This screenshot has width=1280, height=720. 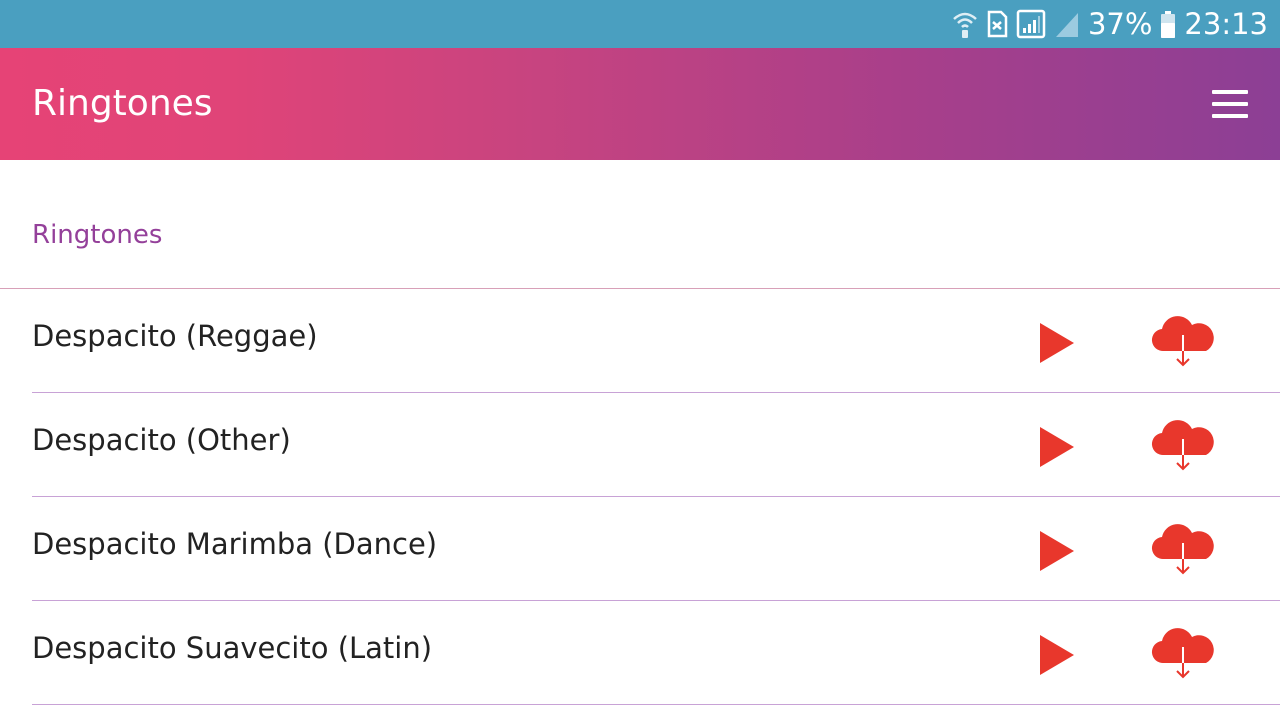 I want to click on status-bar: 37% 23:13, so click(x=640, y=24).